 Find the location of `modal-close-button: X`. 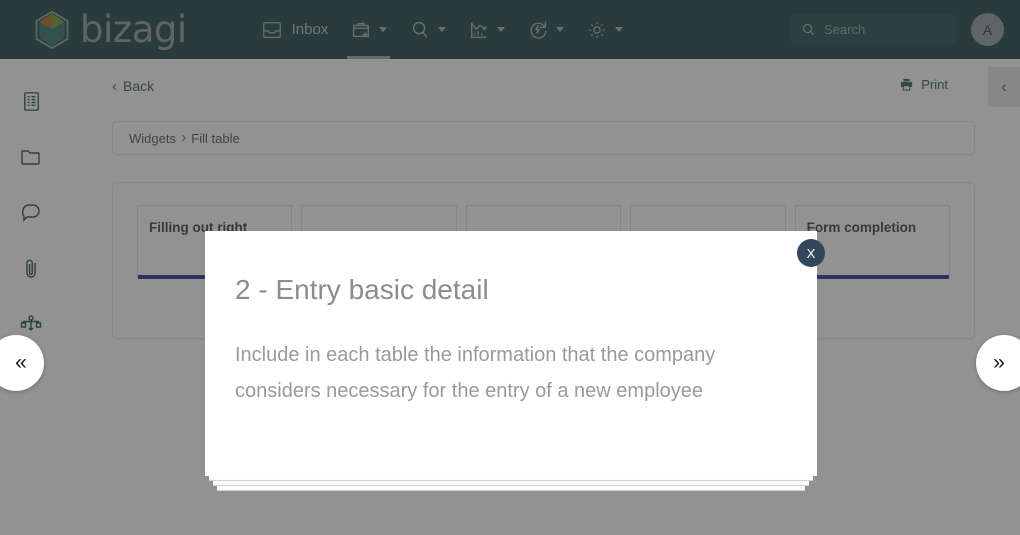

modal-close-button: X is located at coordinates (811, 253).